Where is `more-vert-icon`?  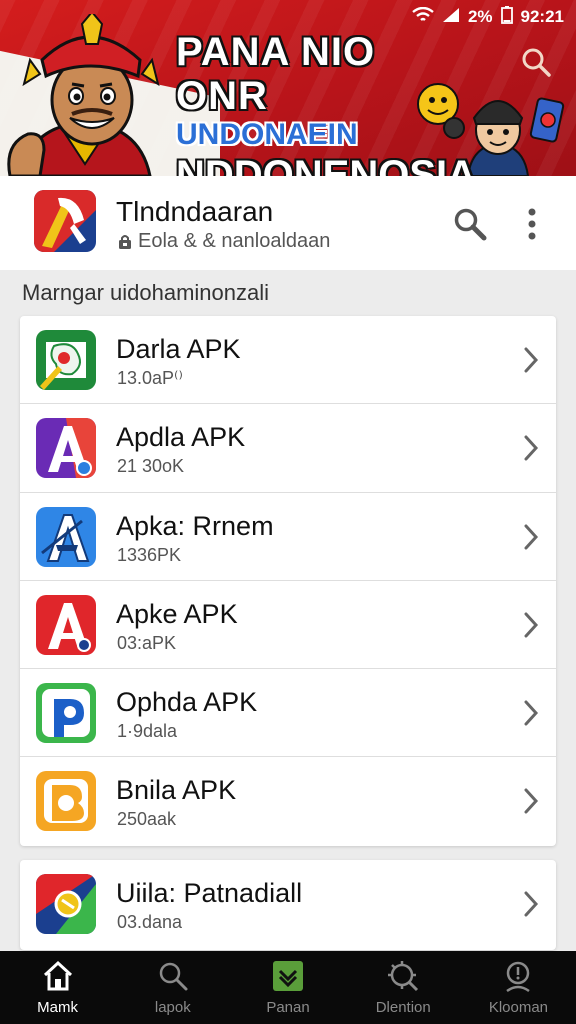 more-vert-icon is located at coordinates (532, 224).